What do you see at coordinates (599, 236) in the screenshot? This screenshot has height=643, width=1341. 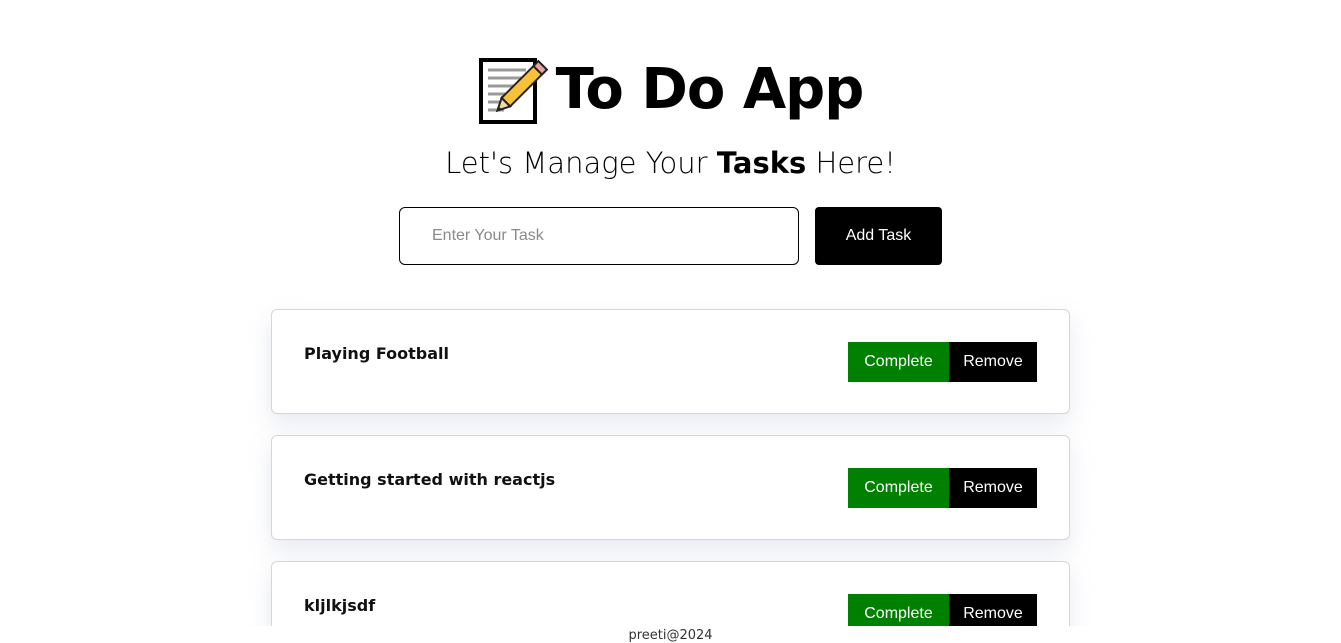 I see `task-input` at bounding box center [599, 236].